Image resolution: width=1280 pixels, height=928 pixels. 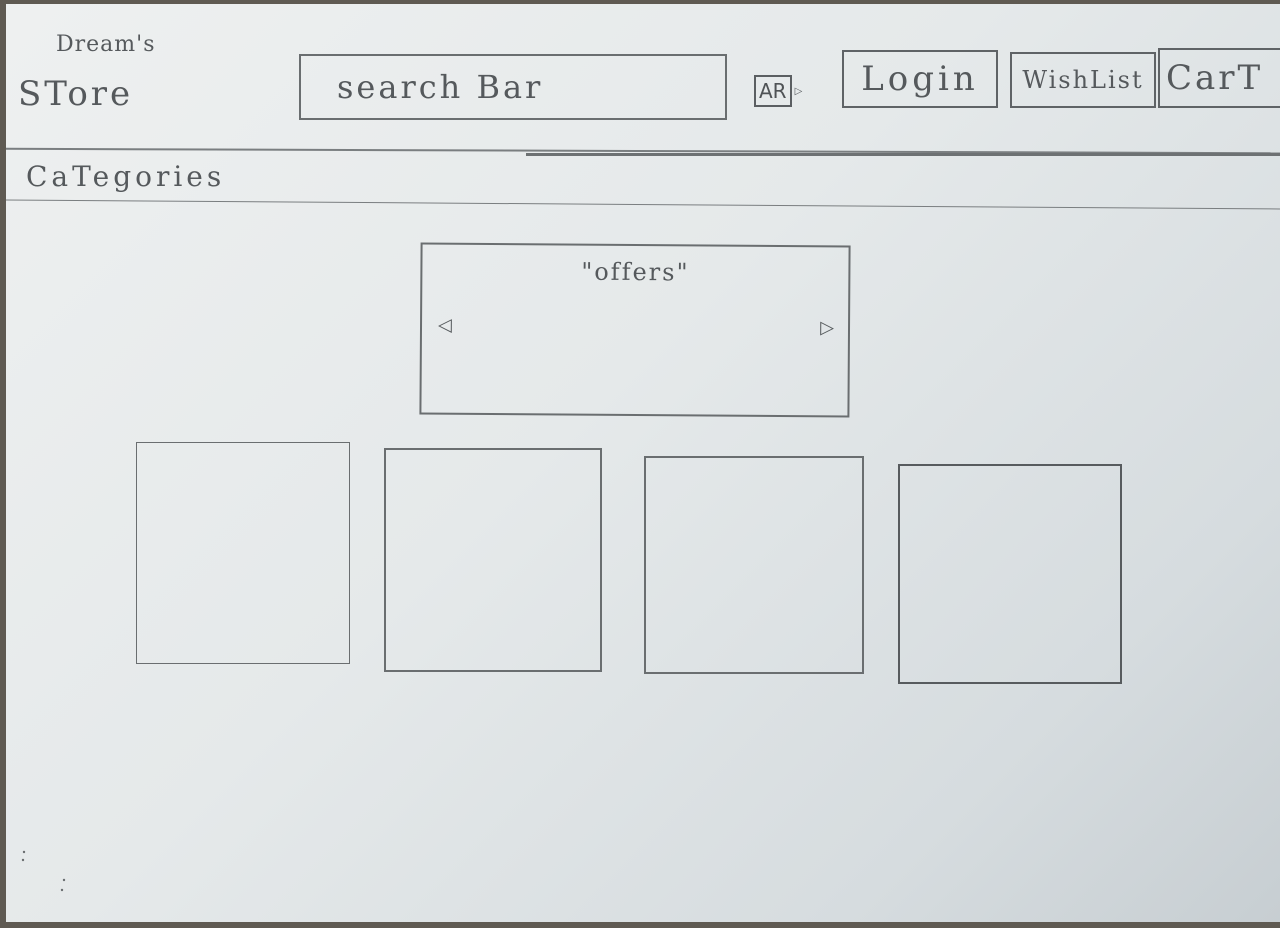 I want to click on logo-line-2: STore, so click(x=76, y=94).